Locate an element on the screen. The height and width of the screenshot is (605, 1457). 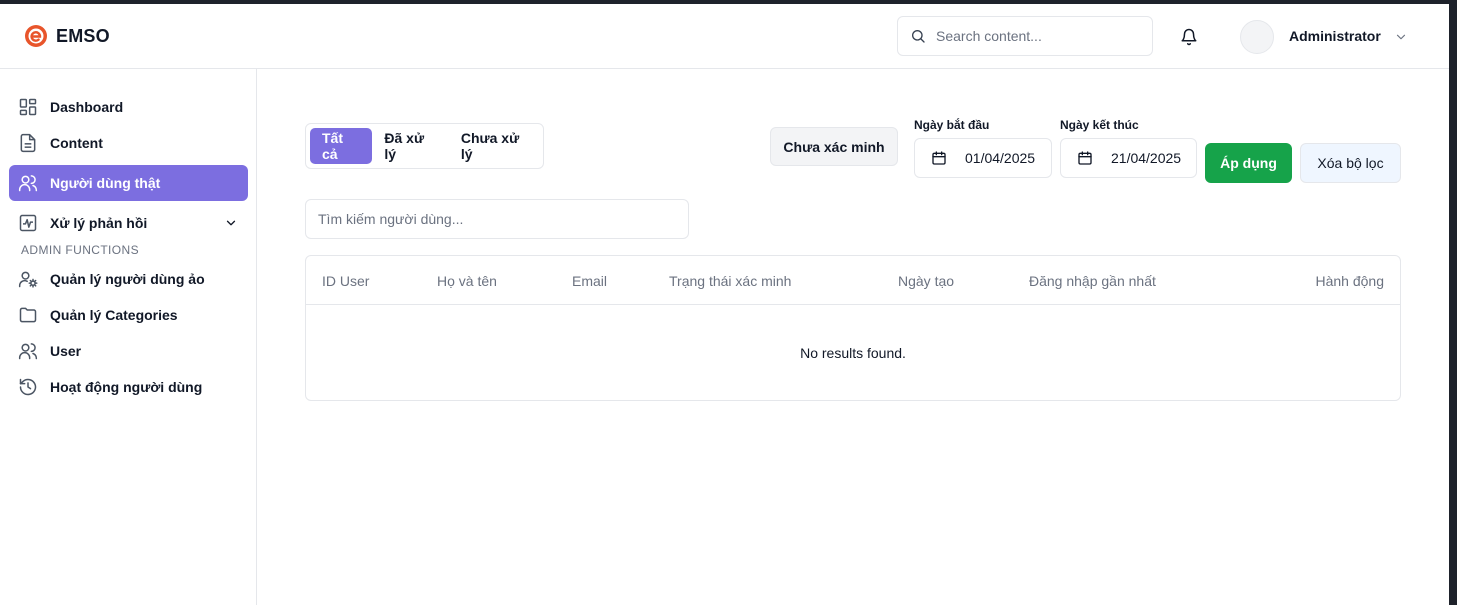
emso-logo-icon is located at coordinates (36, 36).